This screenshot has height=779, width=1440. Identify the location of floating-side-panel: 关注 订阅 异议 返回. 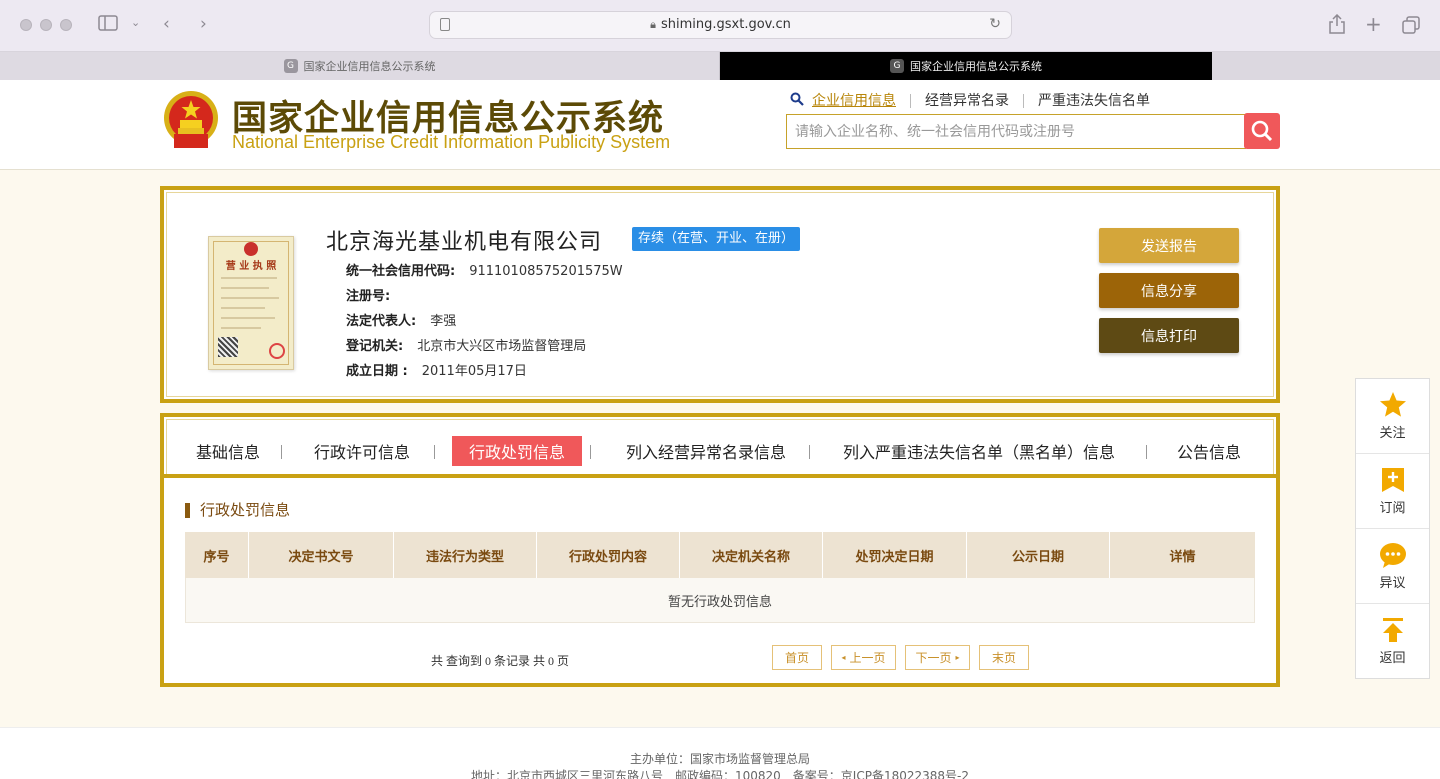
(1392, 528).